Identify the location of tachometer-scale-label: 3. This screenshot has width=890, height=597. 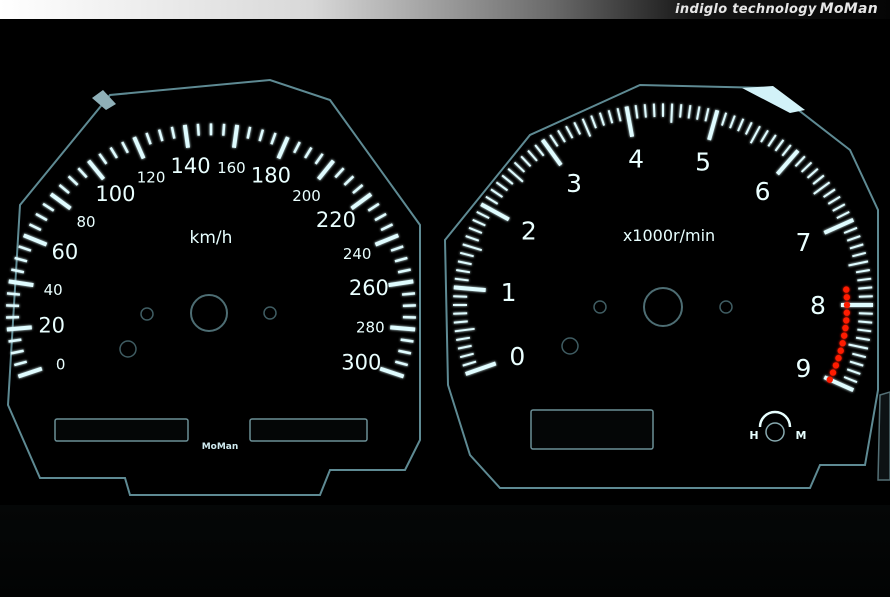
(574, 183).